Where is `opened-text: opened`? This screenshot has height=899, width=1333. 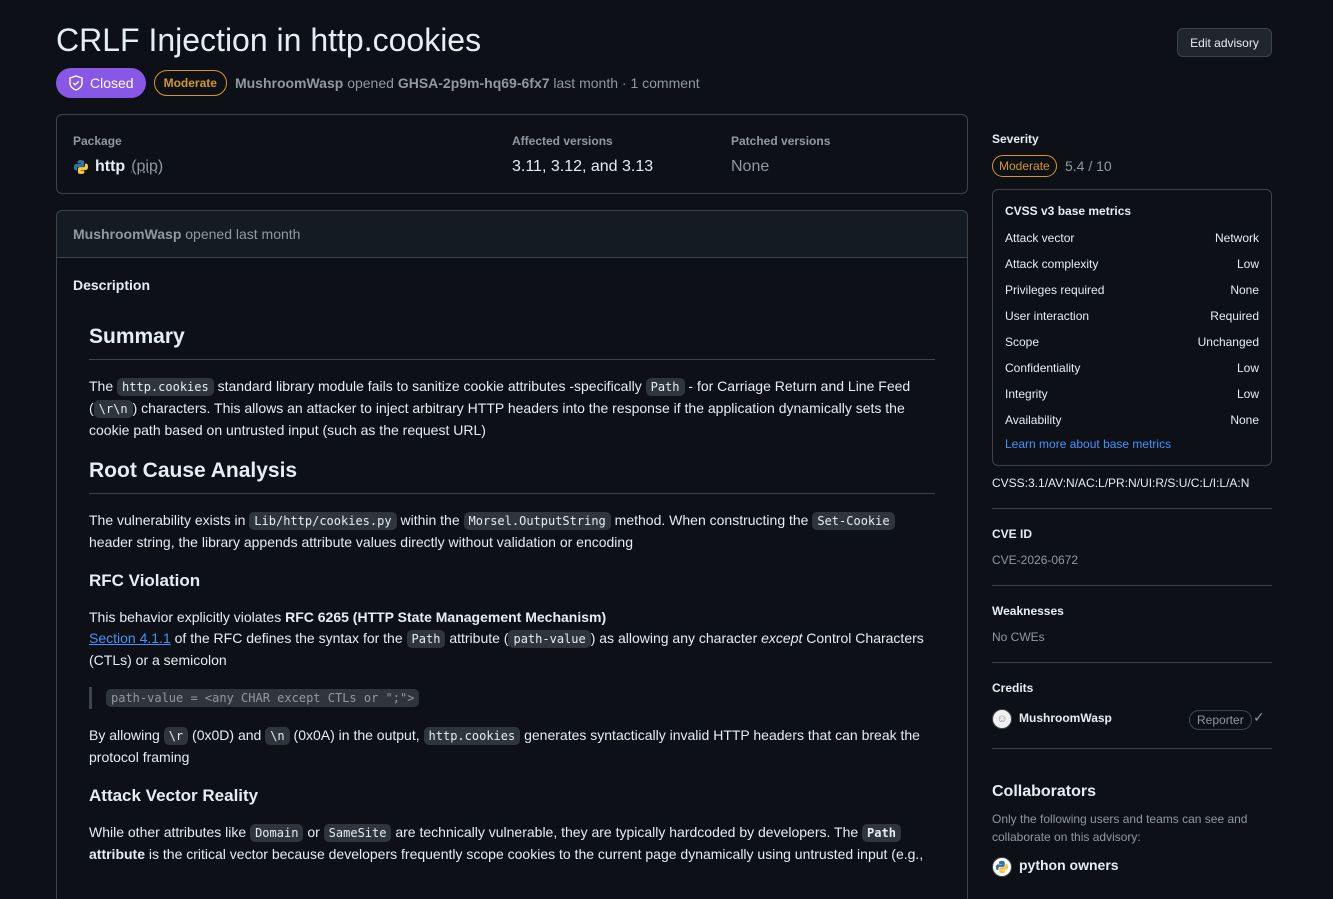 opened-text: opened is located at coordinates (370, 83).